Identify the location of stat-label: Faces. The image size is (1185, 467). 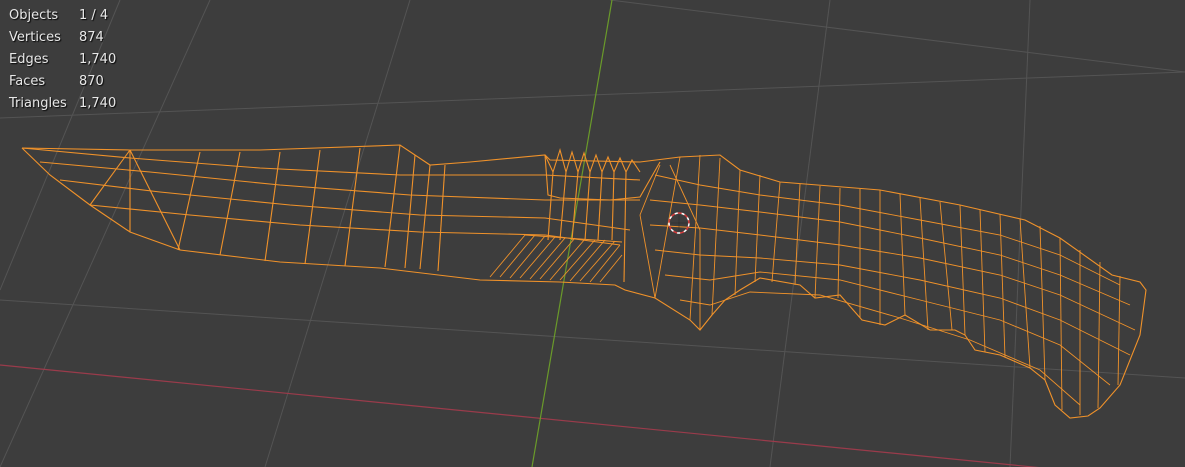
(27, 81).